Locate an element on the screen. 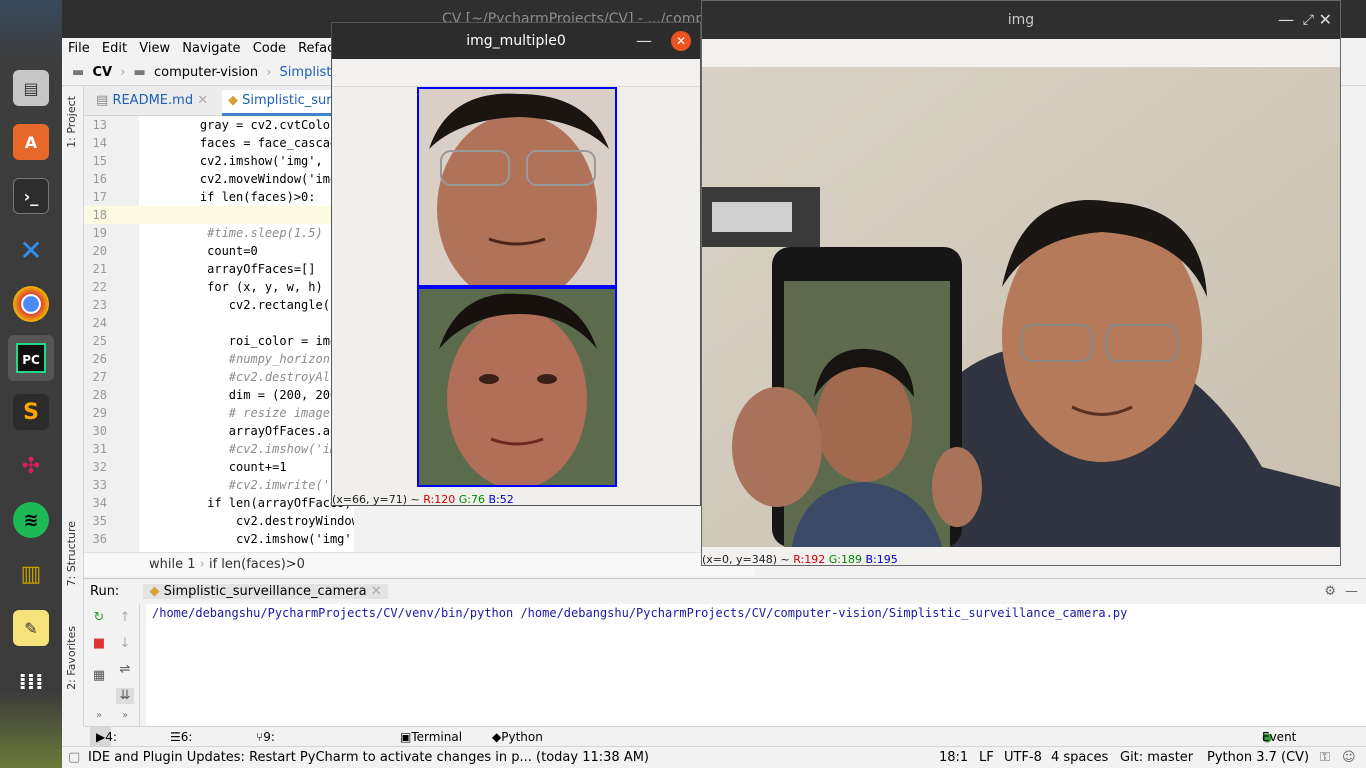 This screenshot has width=1366, height=768. code-line: 21 arrayOfFaces=[] is located at coordinates (219, 269).